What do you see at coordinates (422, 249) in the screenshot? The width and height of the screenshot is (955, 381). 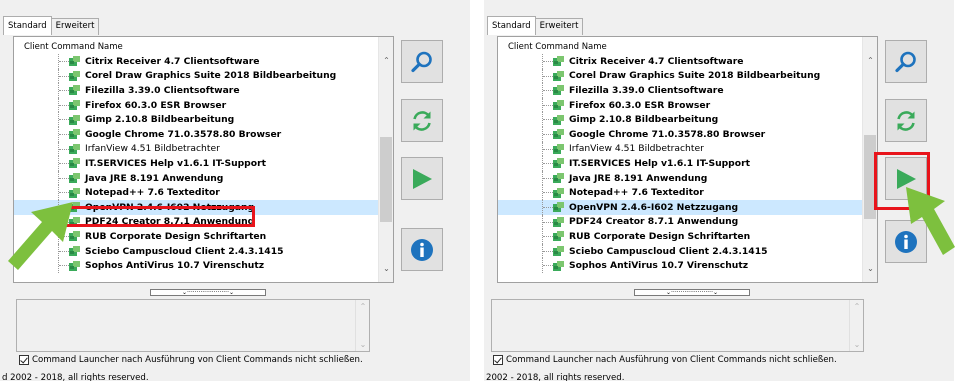 I see `info-button` at bounding box center [422, 249].